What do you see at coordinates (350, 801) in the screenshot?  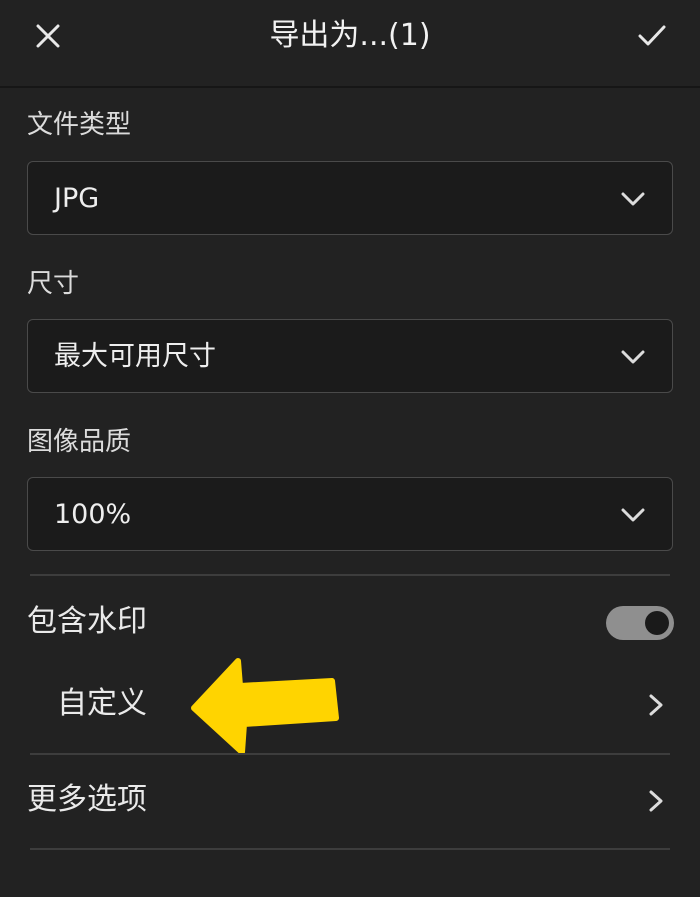 I see `more-options-row: 更多选项` at bounding box center [350, 801].